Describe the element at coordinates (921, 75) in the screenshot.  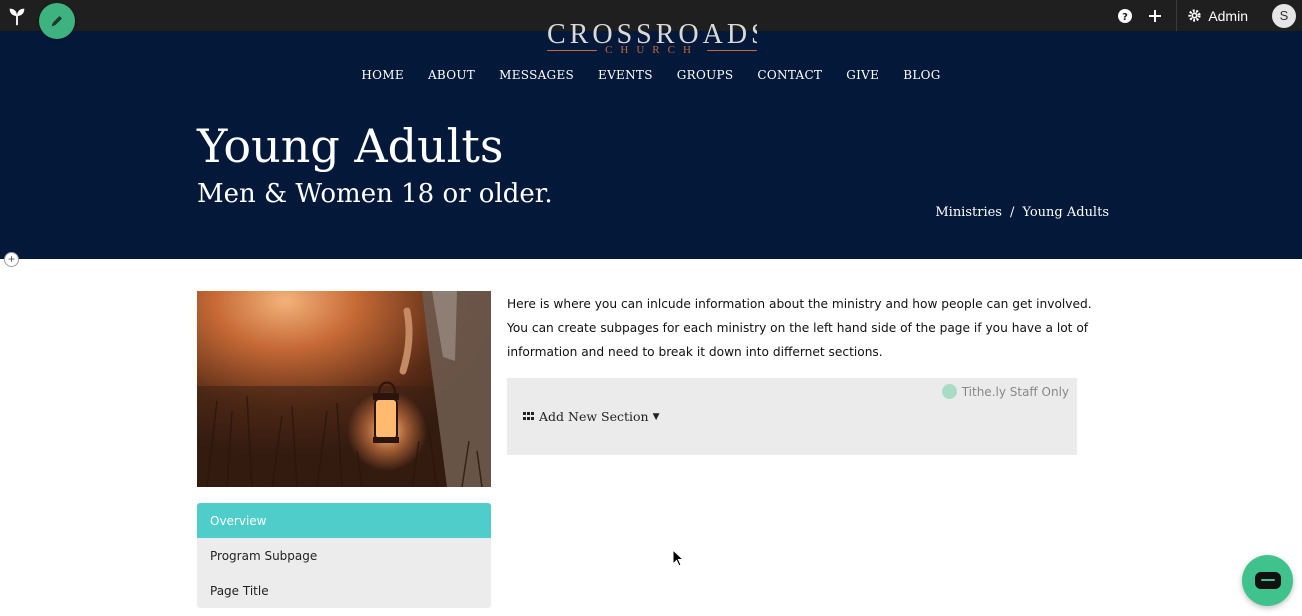
I see `nav-blog: BLOG` at that location.